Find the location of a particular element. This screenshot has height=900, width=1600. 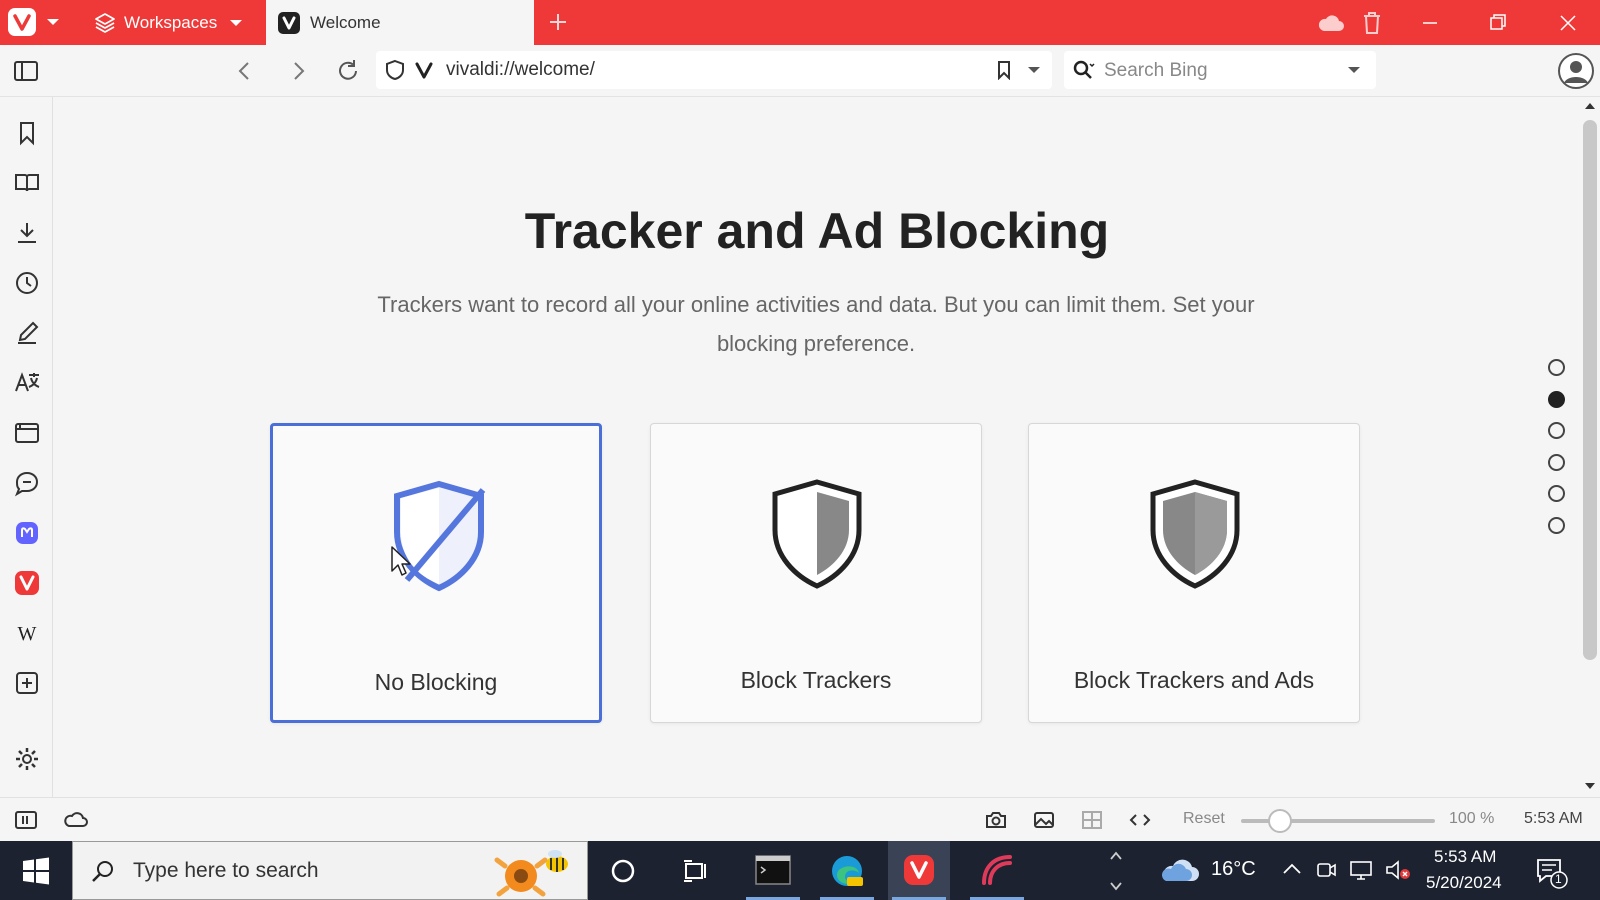

trash-icon is located at coordinates (1372, 23).